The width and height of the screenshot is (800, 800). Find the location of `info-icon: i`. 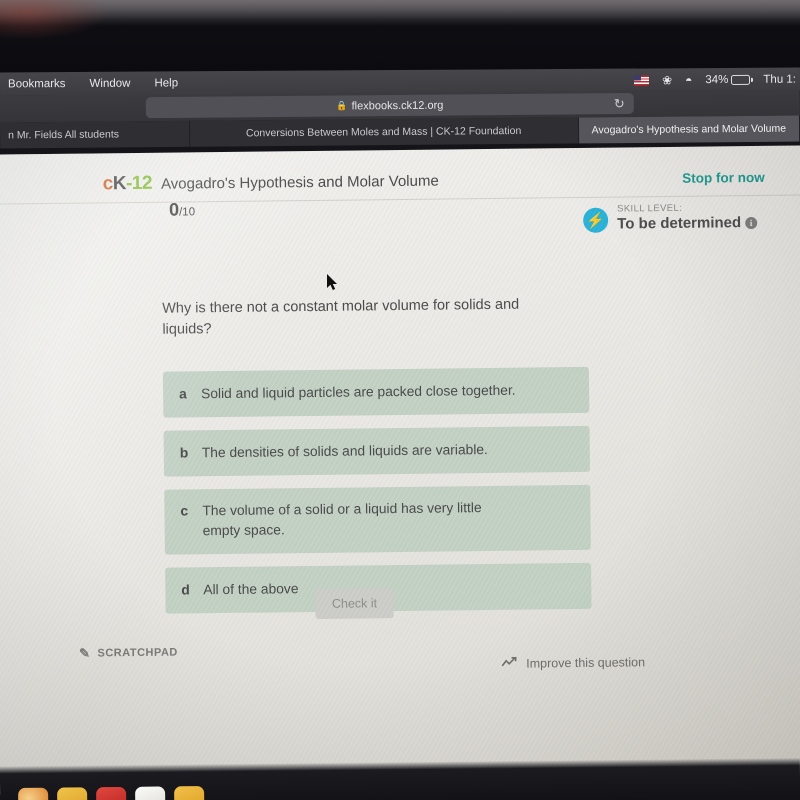

info-icon: i is located at coordinates (751, 223).